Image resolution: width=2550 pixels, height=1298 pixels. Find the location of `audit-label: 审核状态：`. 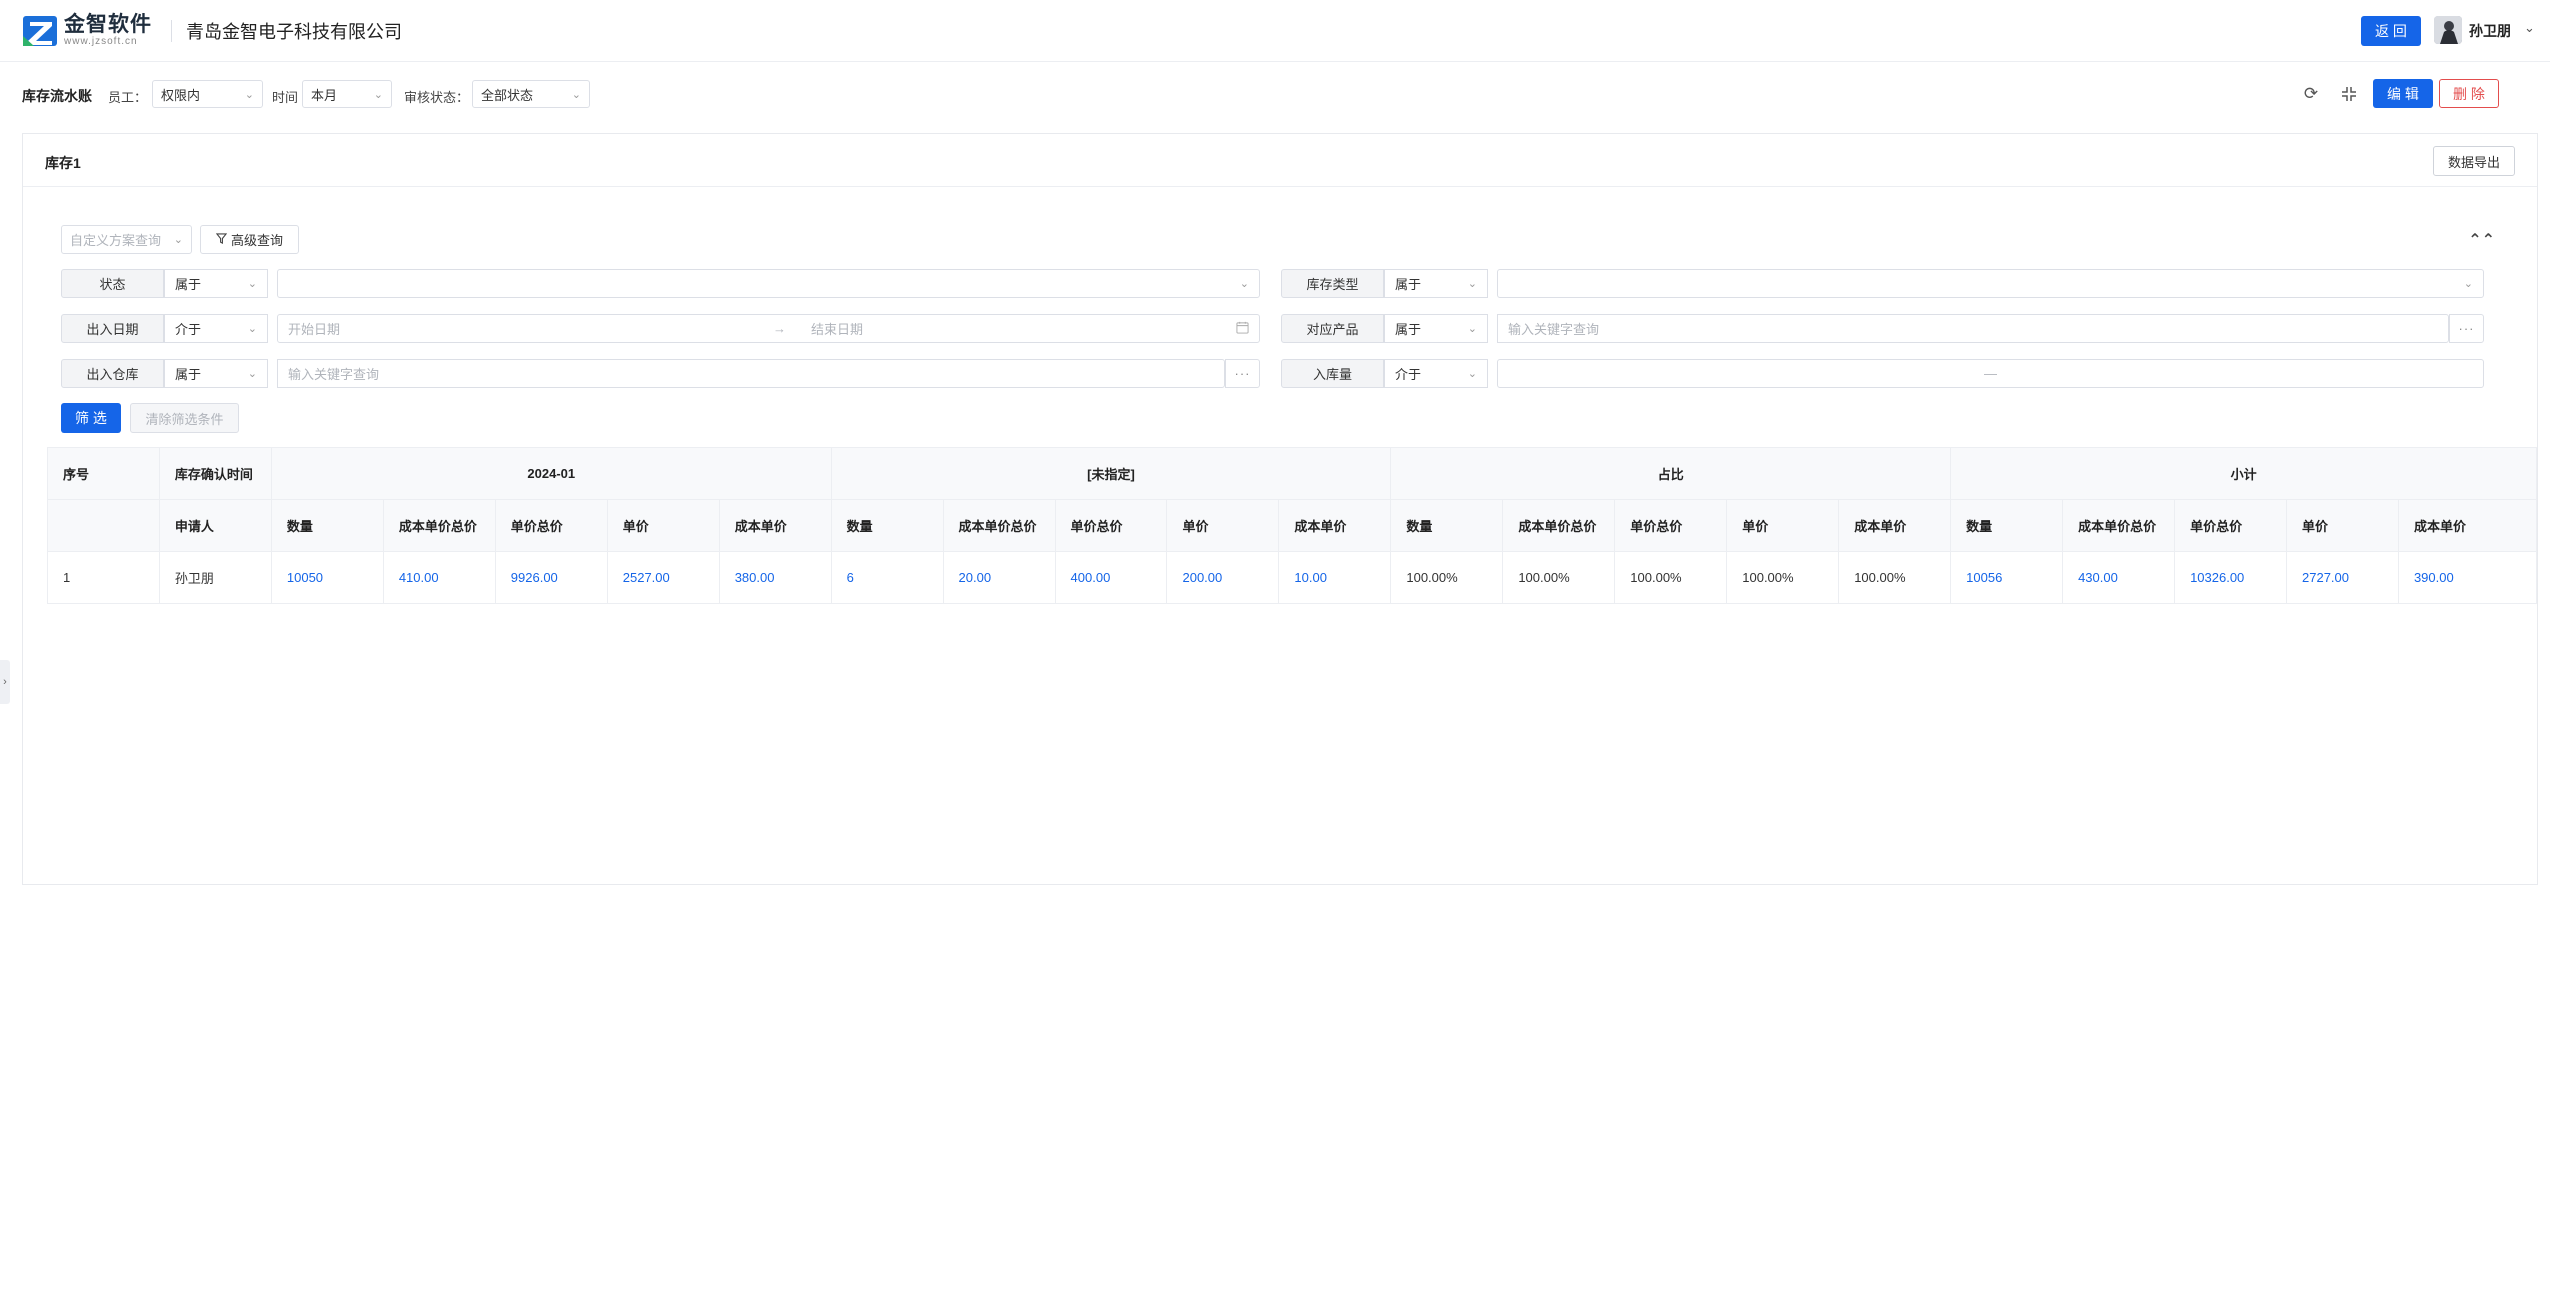

audit-label: 审核状态： is located at coordinates (437, 97).